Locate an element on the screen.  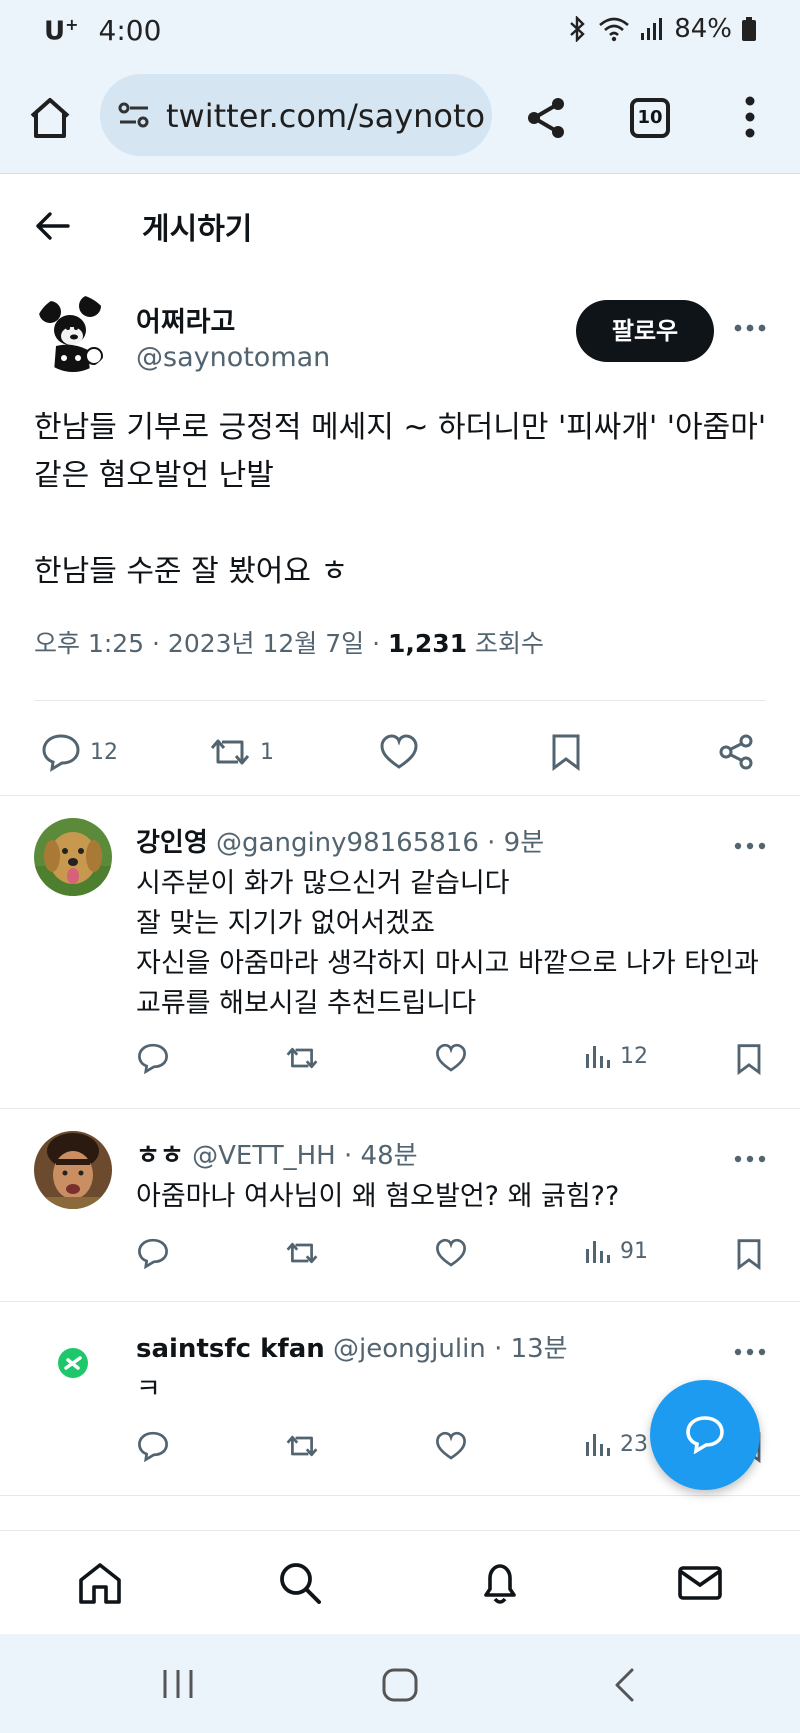
battery-icon is located at coordinates (749, 29).